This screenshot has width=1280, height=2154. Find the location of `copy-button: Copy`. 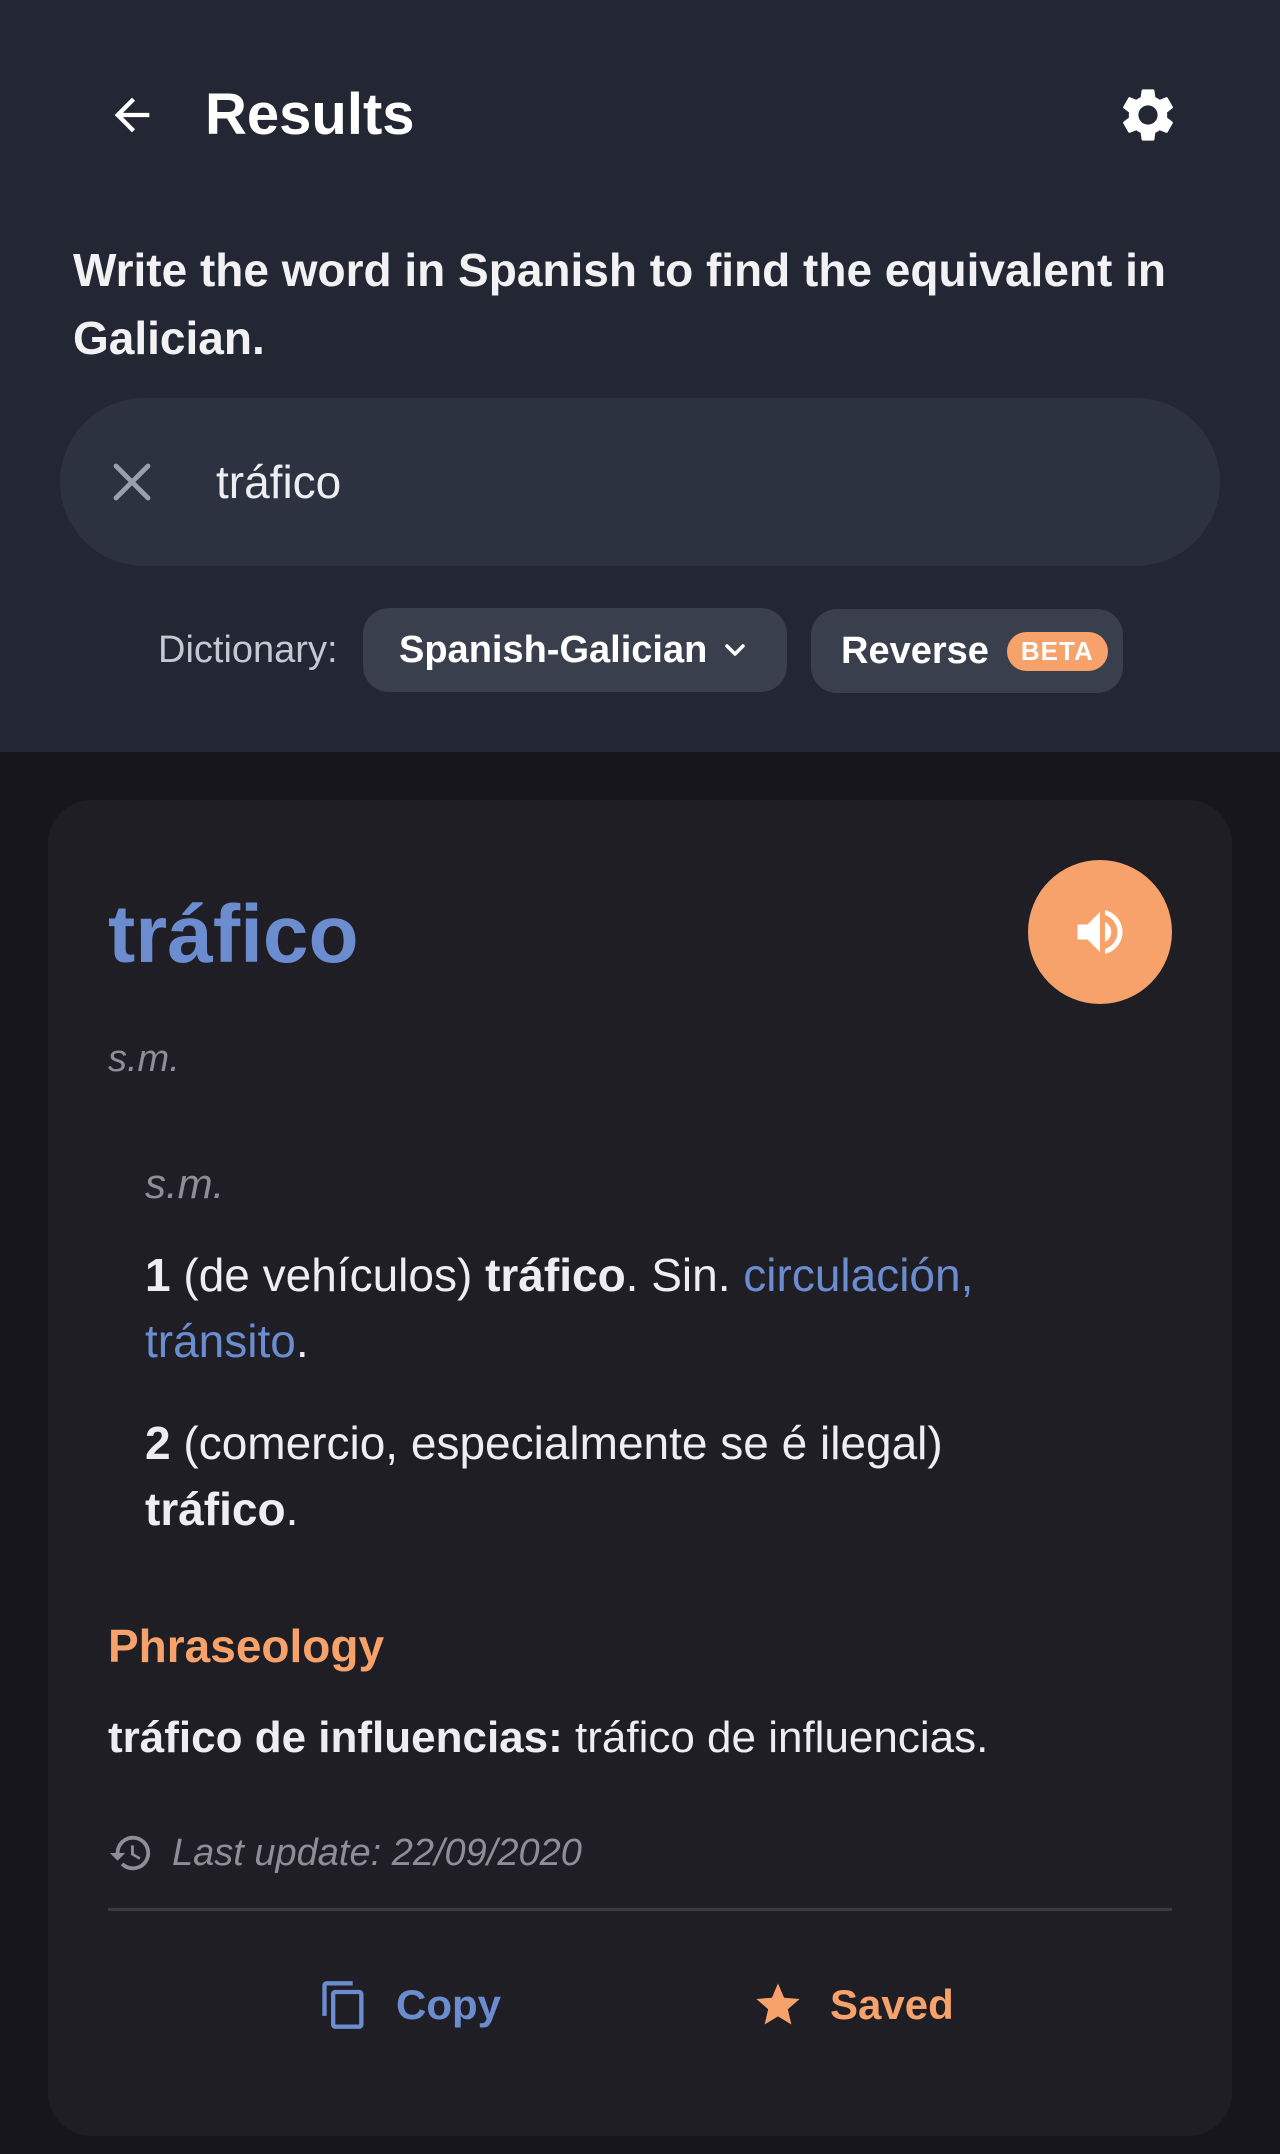

copy-button: Copy is located at coordinates (409, 2005).